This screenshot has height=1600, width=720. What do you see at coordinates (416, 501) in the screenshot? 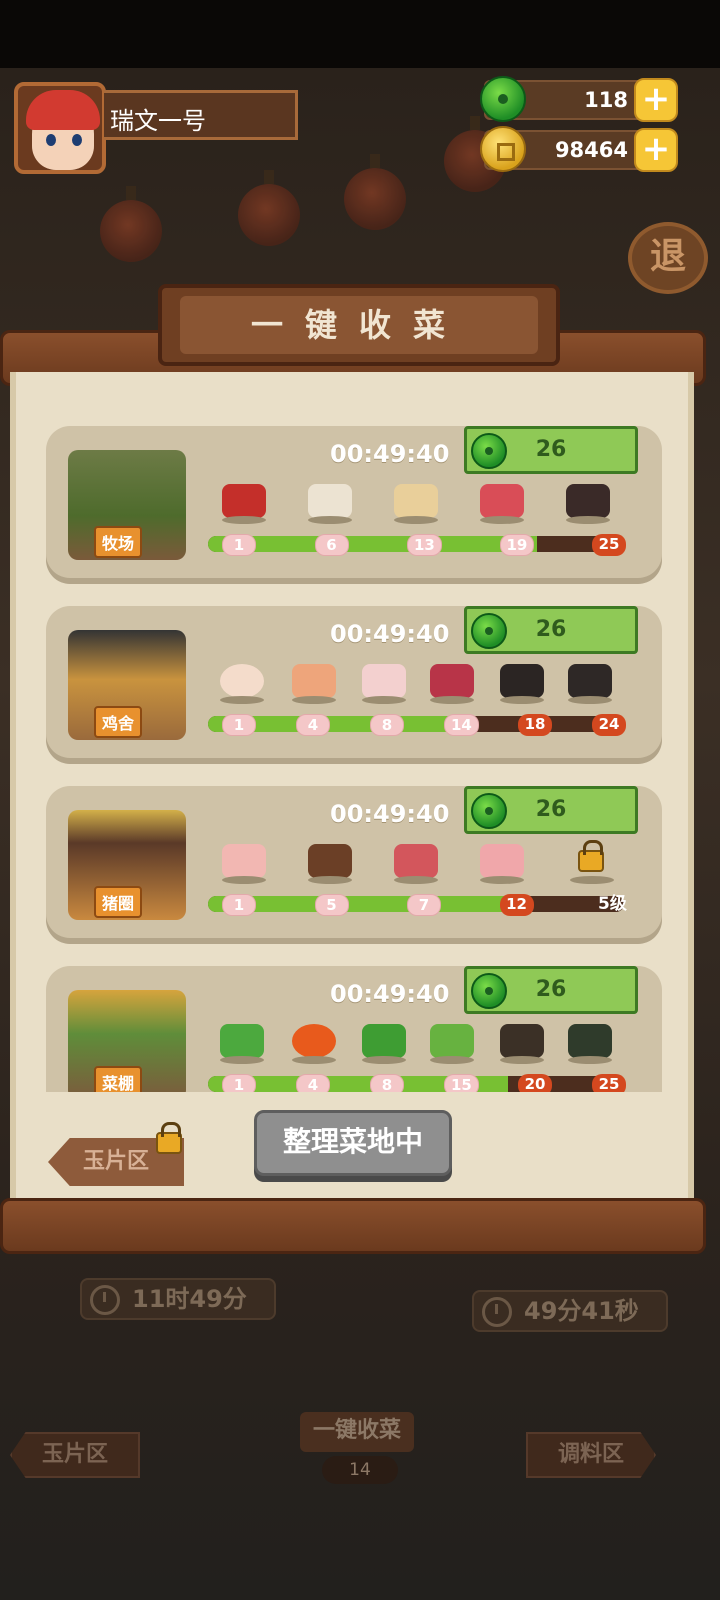
I see `cheese-plate-icon` at bounding box center [416, 501].